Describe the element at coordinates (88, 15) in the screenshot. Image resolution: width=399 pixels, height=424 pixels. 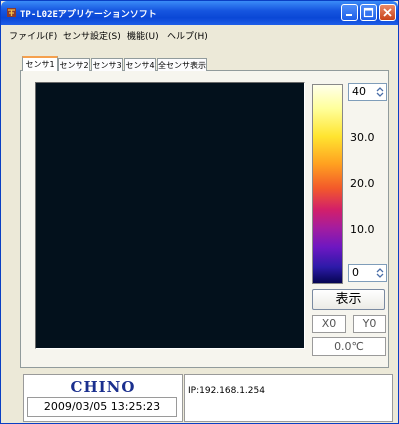
I see `window-title: TP-L02Eアプリケーションソフト` at that location.